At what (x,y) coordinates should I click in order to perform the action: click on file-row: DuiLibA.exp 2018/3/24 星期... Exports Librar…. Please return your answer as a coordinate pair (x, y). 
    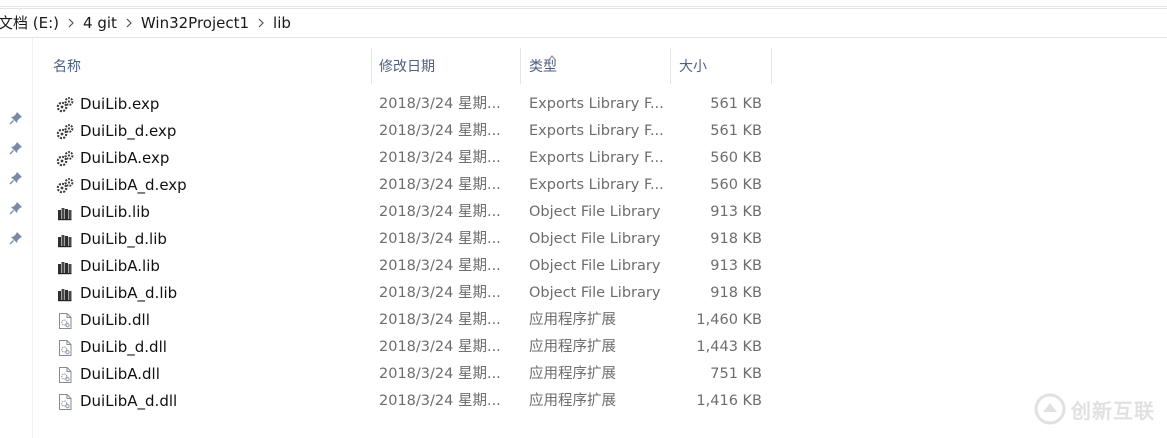
    Looking at the image, I should click on (408, 158).